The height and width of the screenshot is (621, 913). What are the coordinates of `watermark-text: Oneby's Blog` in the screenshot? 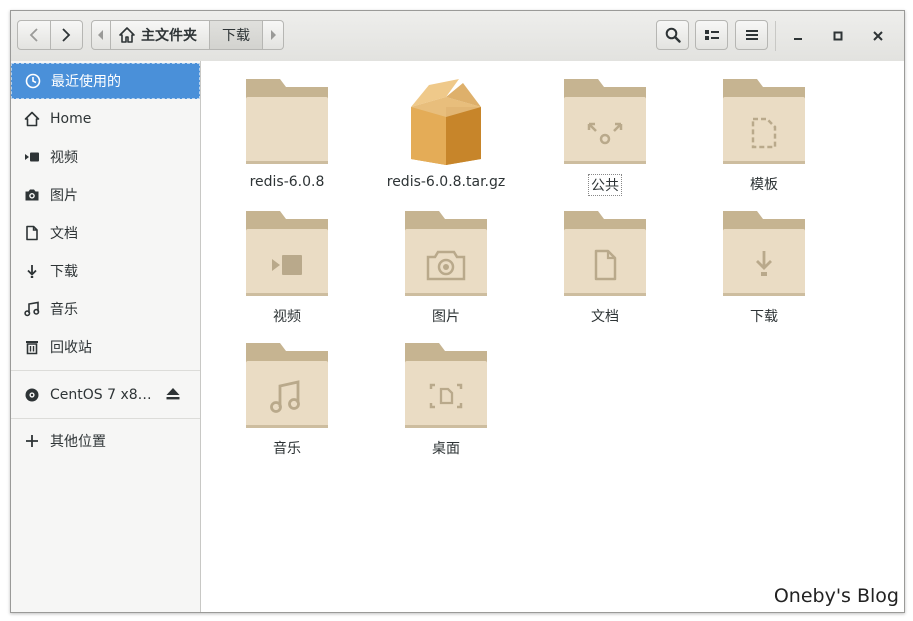 It's located at (836, 596).